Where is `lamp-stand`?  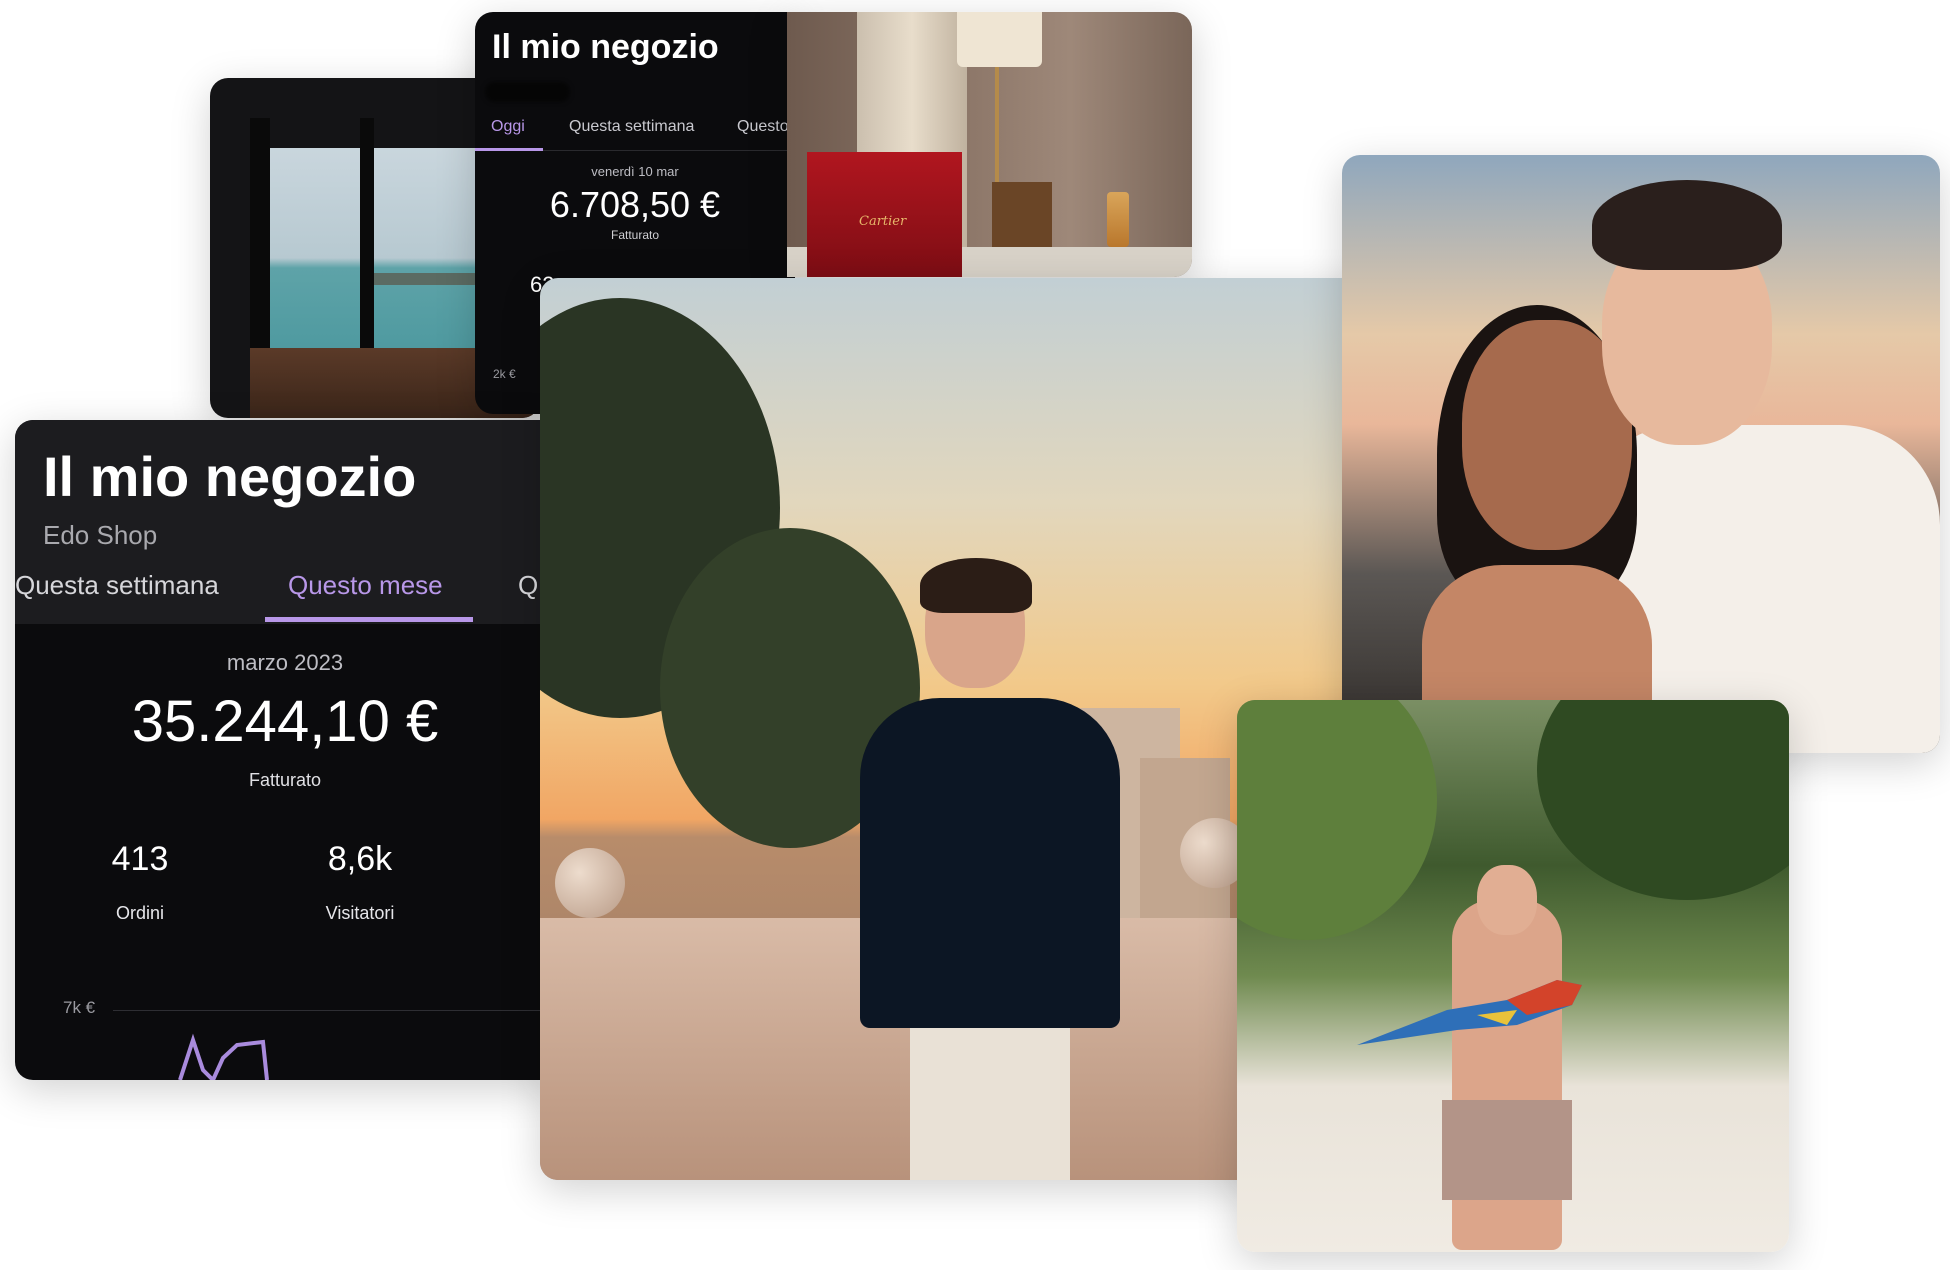
lamp-stand is located at coordinates (997, 127).